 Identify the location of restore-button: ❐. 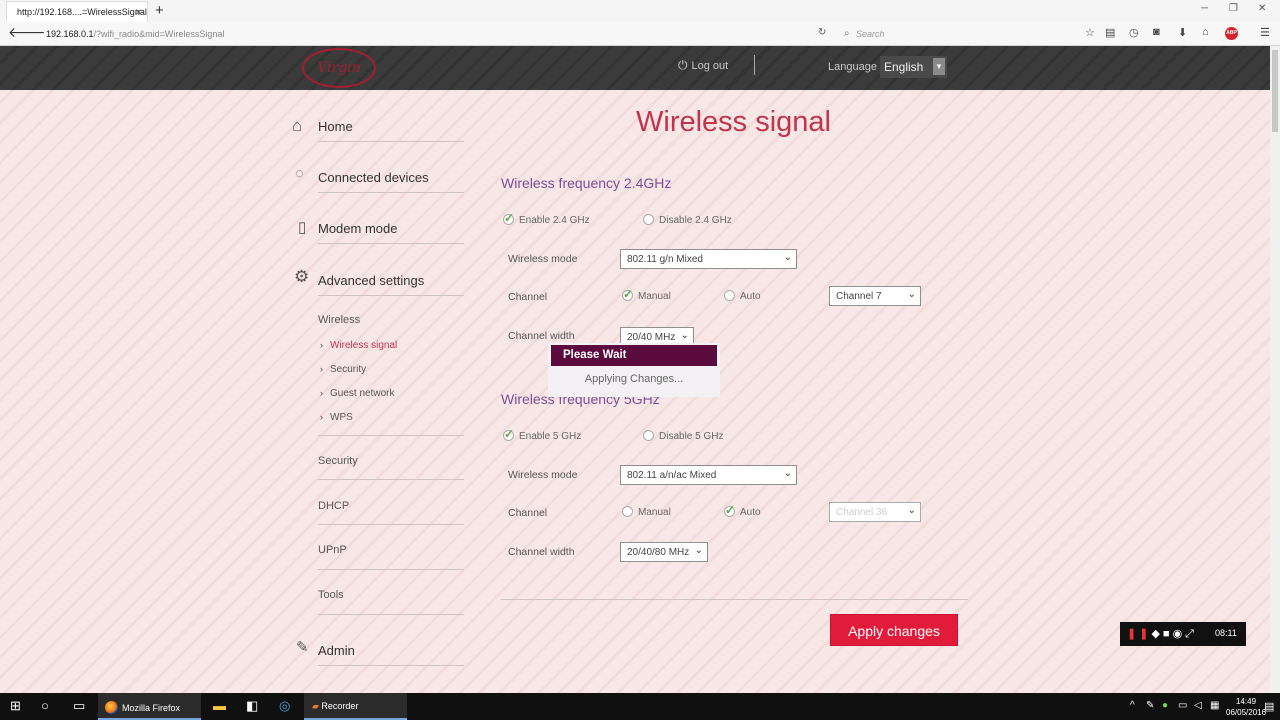
(1233, 8).